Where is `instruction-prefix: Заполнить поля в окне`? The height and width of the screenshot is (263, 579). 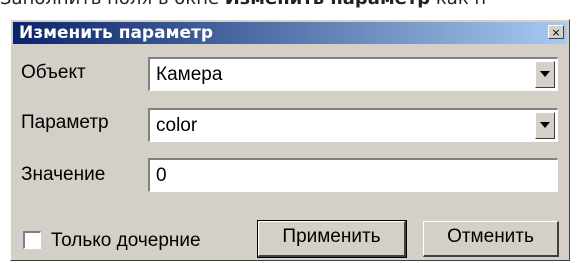
instruction-prefix: Заполнить поля в окне is located at coordinates (112, 4).